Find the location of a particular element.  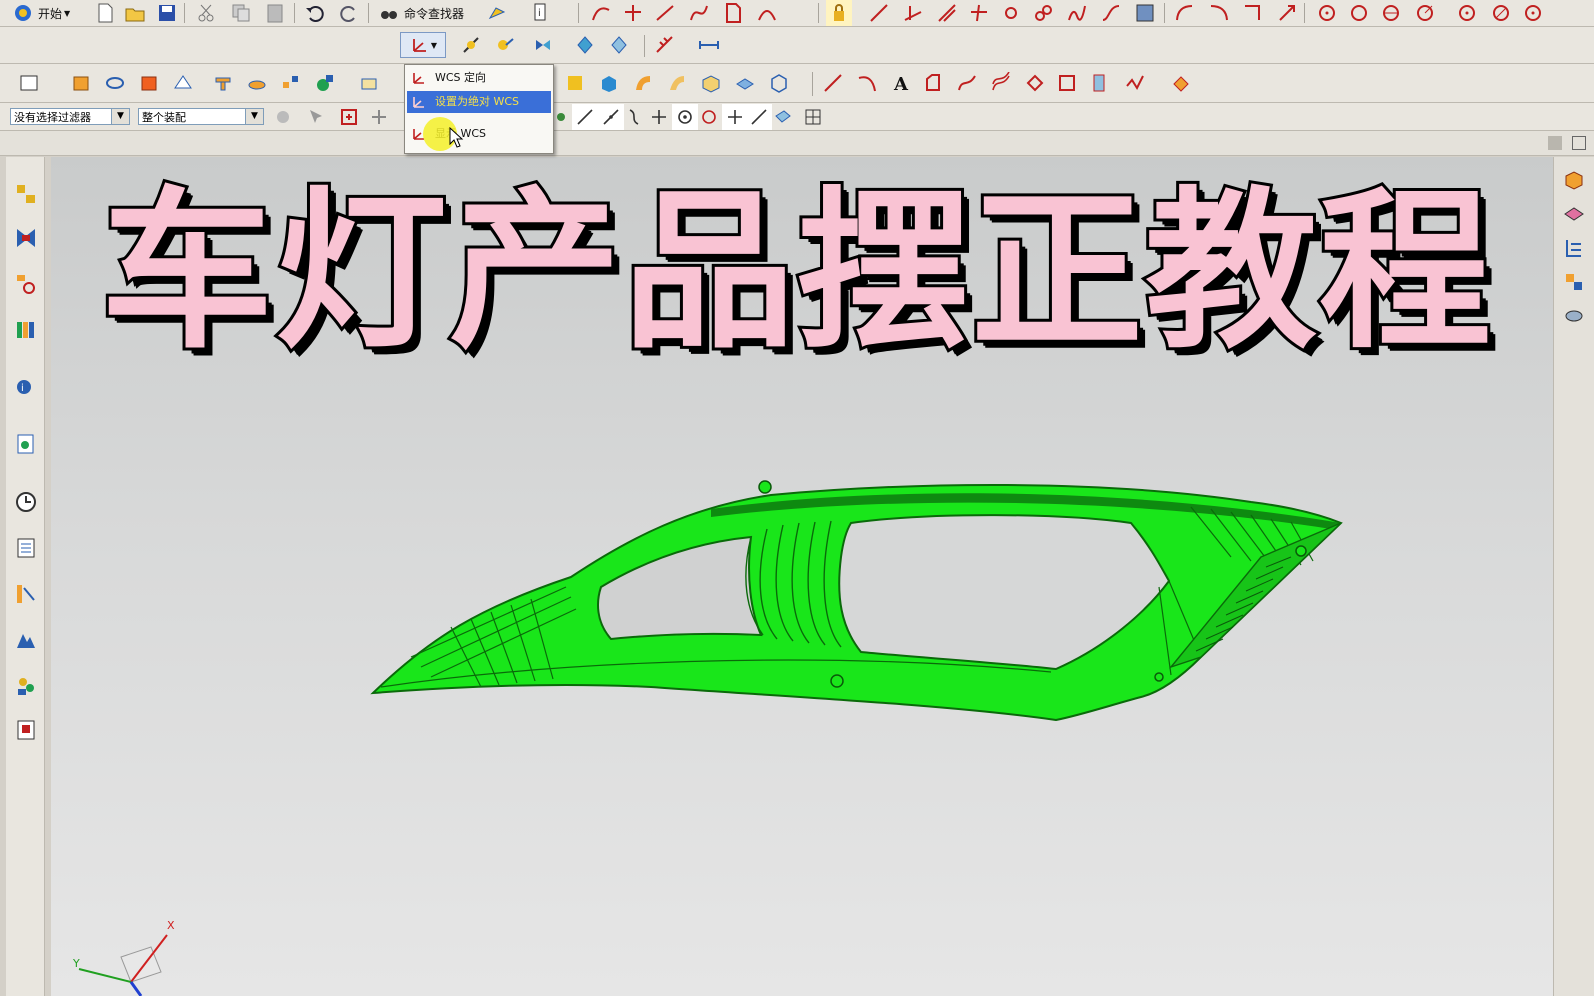

new-sketch-icon is located at coordinates (29, 83).